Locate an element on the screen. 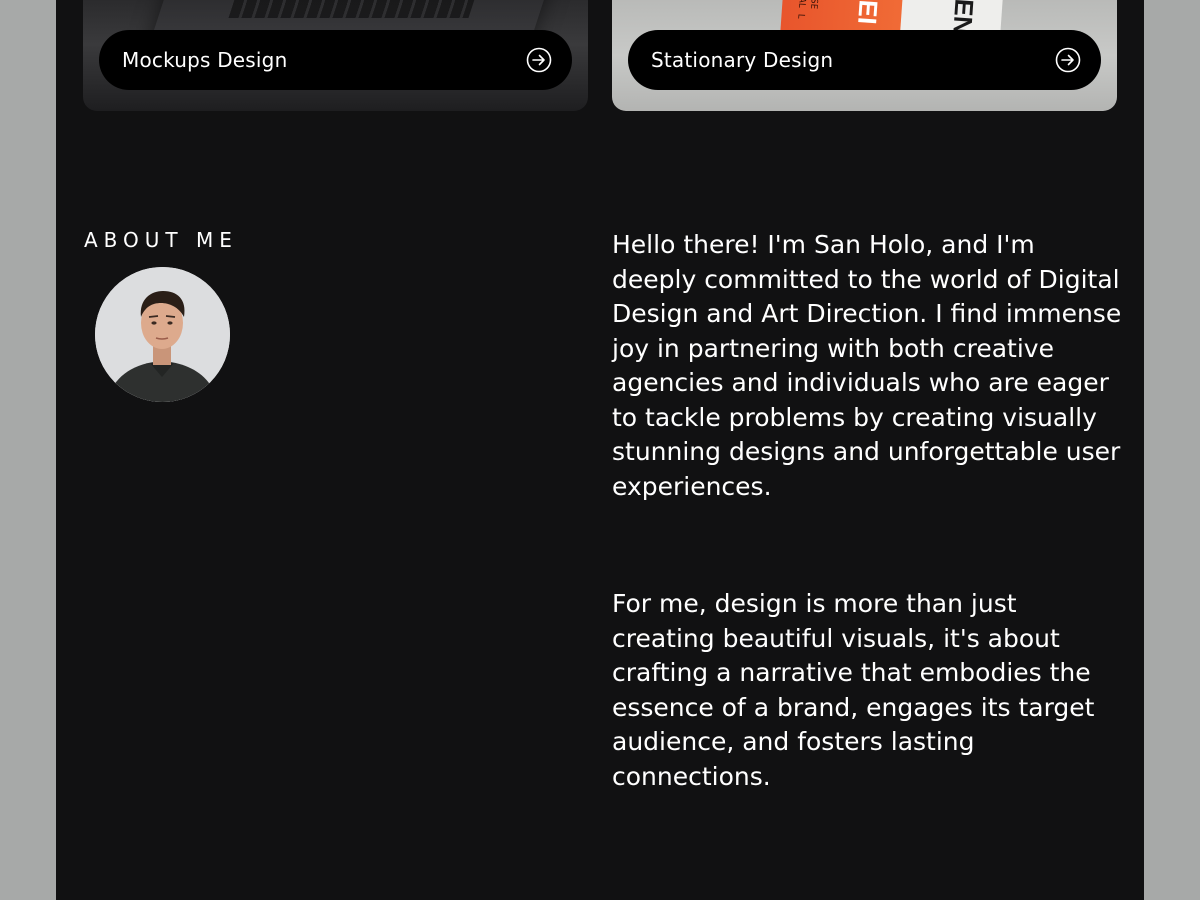 The image size is (1200, 900). stationary-design-card: ROYAL L JERSE EI ENN Stationary Design is located at coordinates (864, 55).